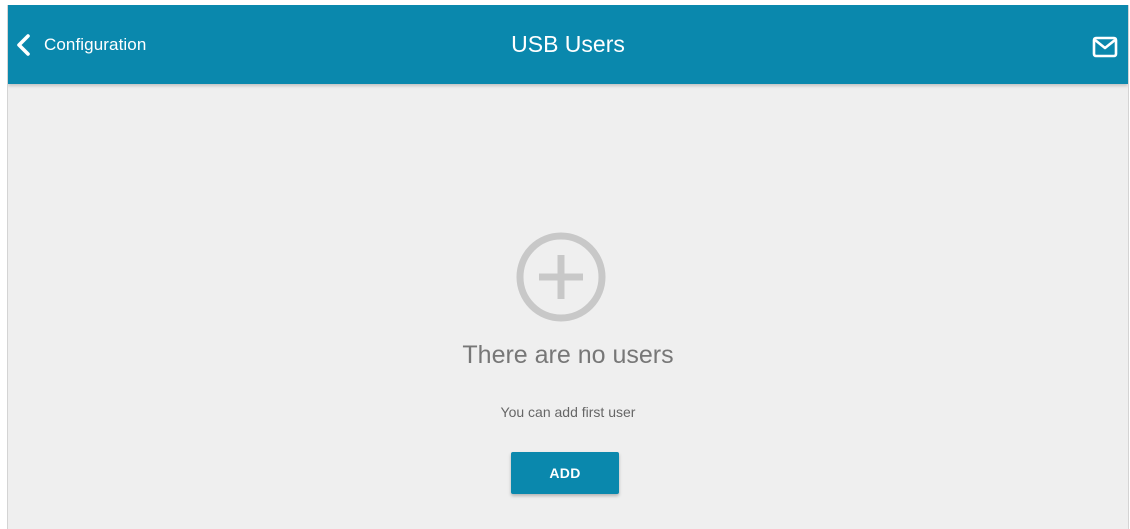  What do you see at coordinates (561, 277) in the screenshot?
I see `plus-circle-icon` at bounding box center [561, 277].